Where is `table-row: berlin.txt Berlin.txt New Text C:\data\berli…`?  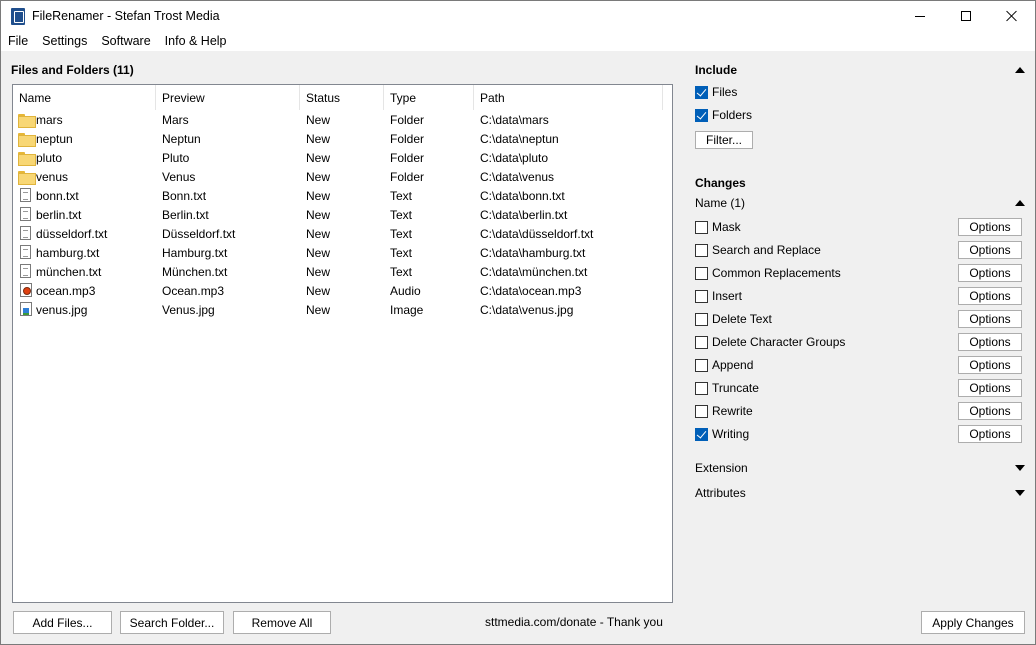 table-row: berlin.txt Berlin.txt New Text C:\data\berli… is located at coordinates (342, 214).